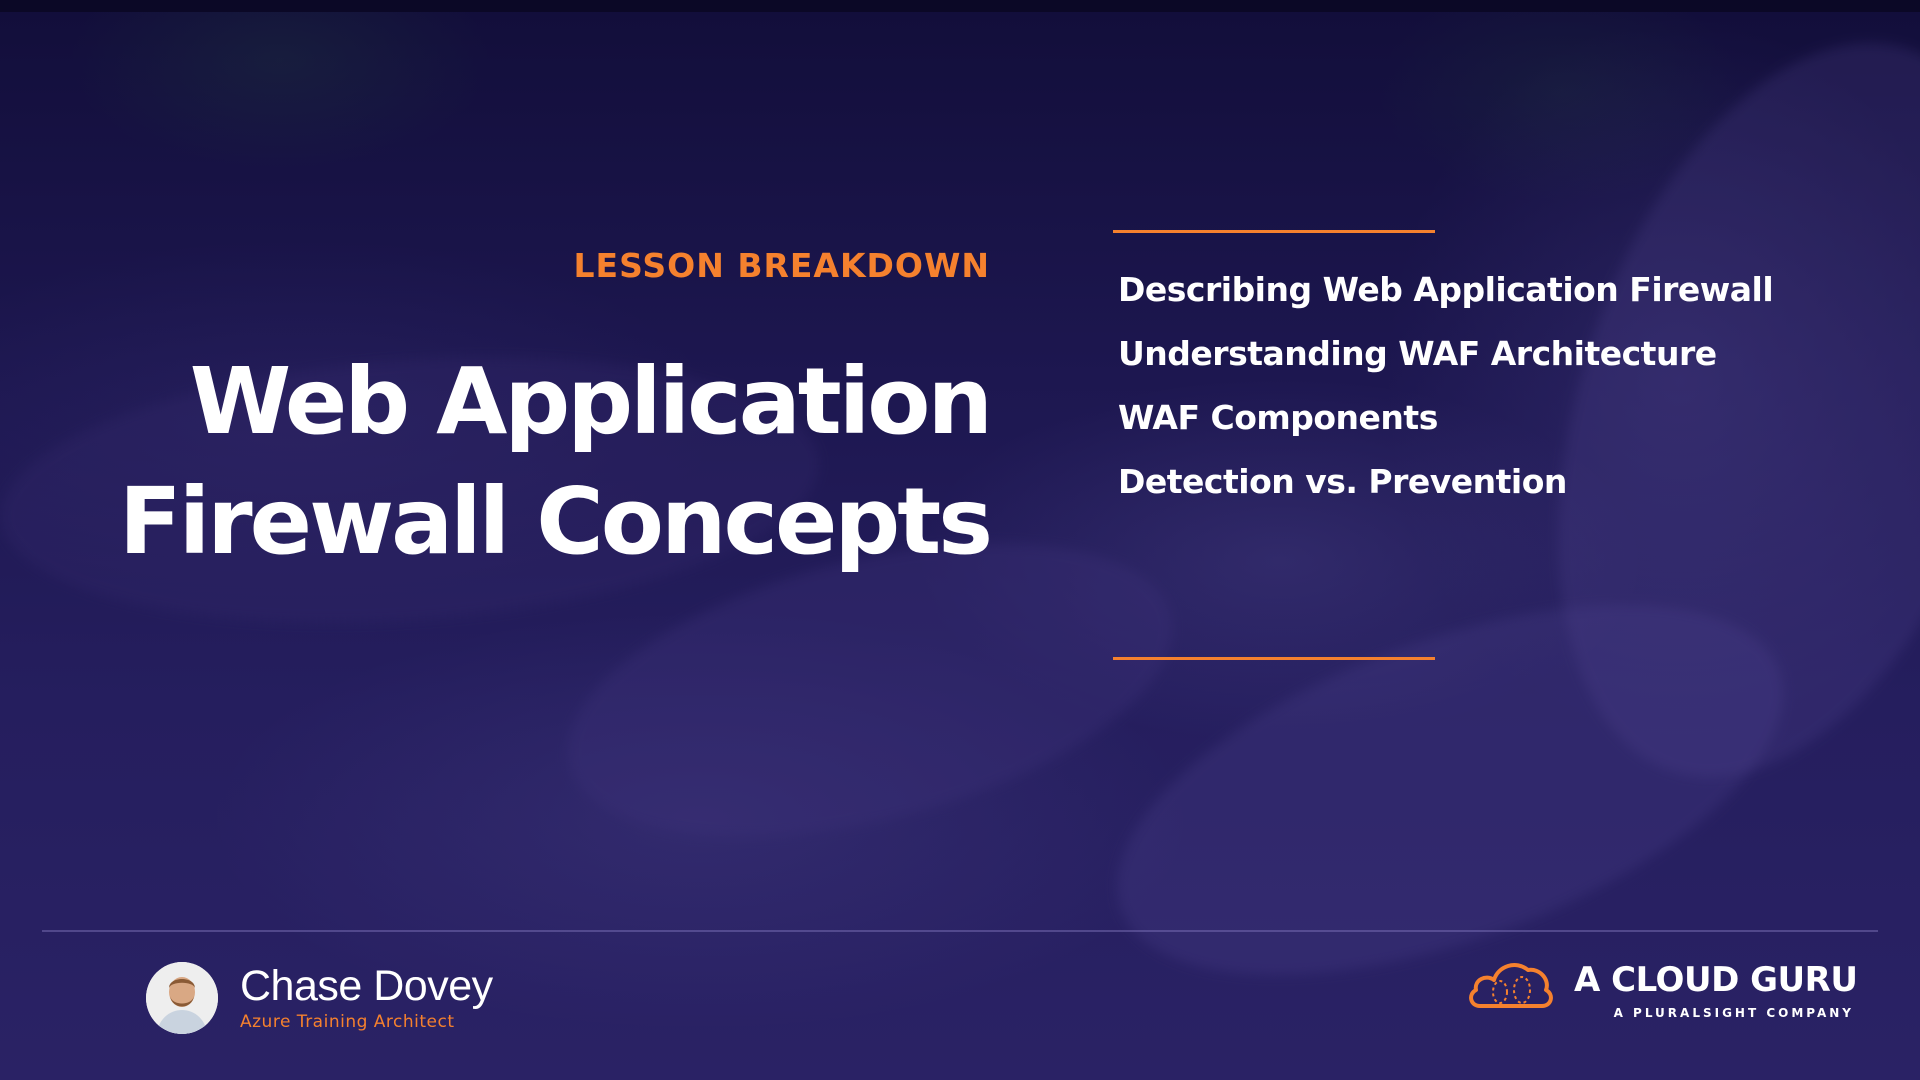 This screenshot has height=1080, width=1920. What do you see at coordinates (1274, 231) in the screenshot?
I see `accent-divider-top` at bounding box center [1274, 231].